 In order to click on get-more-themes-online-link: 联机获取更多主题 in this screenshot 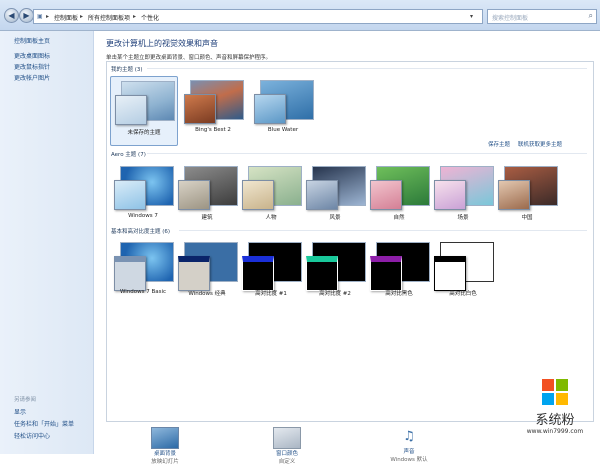, I will do `click(540, 144)`.